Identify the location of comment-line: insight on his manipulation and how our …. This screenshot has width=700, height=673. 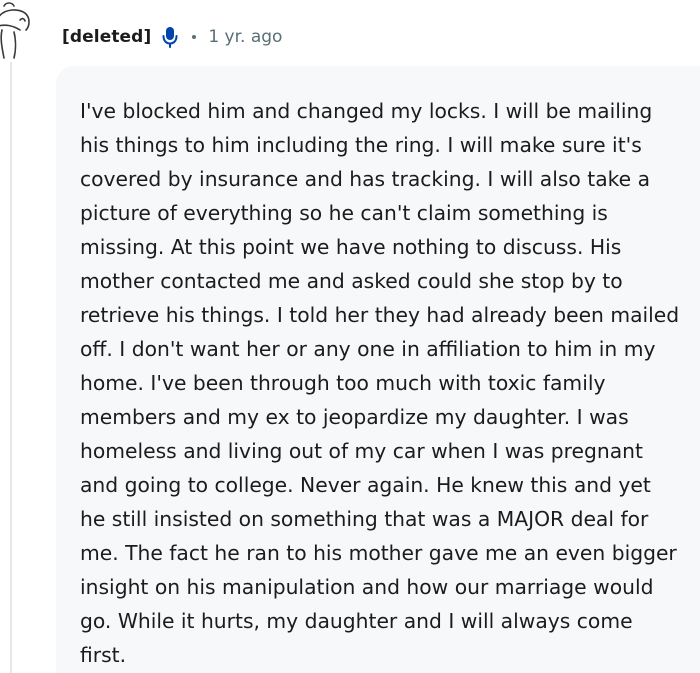
(367, 587).